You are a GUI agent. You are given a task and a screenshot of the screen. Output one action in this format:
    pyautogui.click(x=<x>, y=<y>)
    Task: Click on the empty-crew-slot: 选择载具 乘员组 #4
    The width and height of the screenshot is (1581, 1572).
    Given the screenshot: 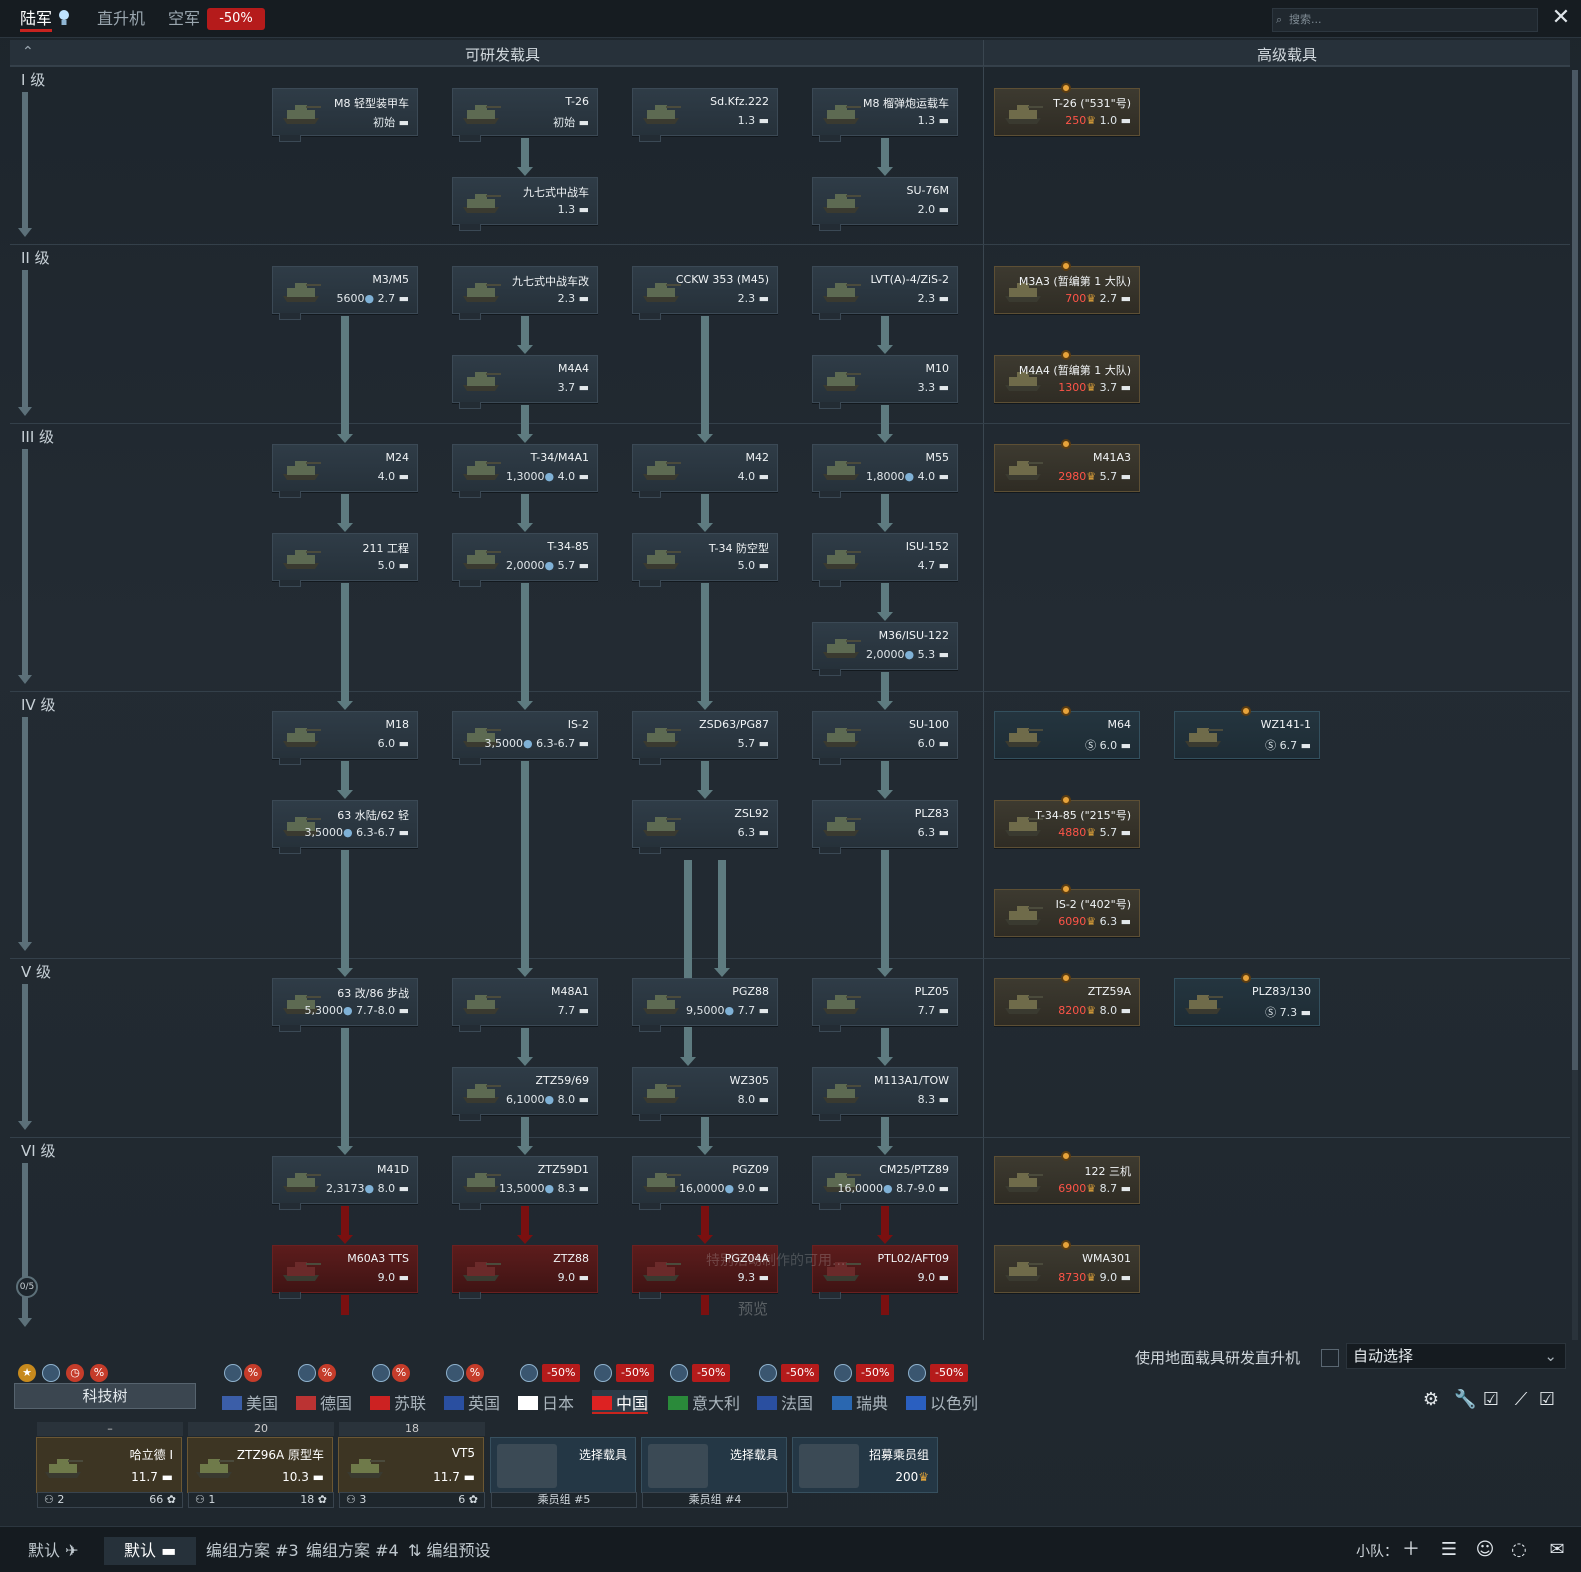 What is the action you would take?
    pyautogui.click(x=714, y=1472)
    